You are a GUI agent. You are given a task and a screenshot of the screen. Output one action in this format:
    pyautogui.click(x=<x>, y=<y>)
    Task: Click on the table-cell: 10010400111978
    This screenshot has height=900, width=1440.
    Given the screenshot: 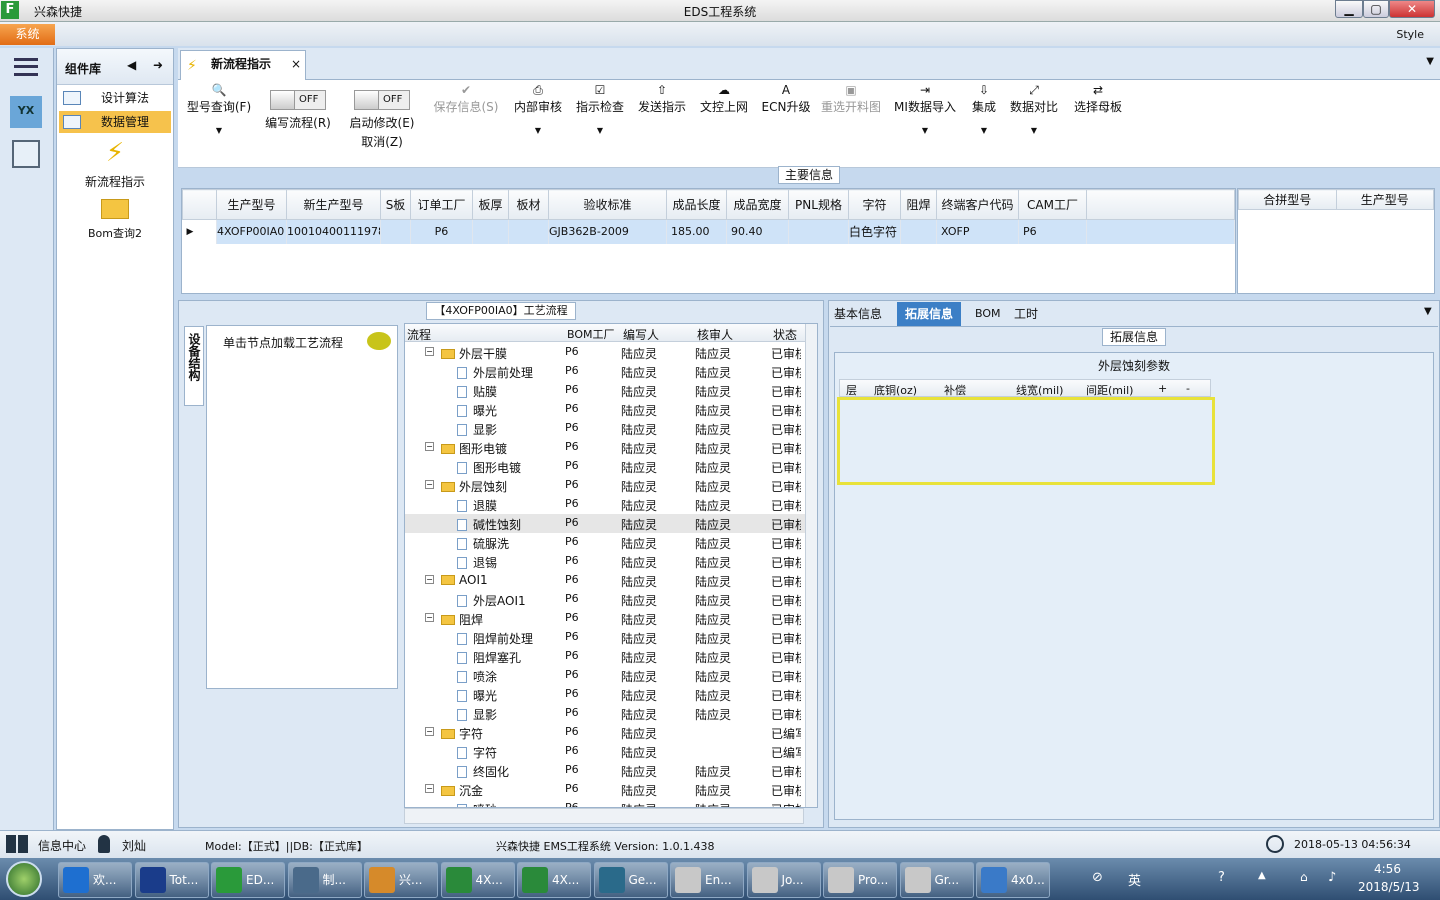 What is the action you would take?
    pyautogui.click(x=333, y=231)
    